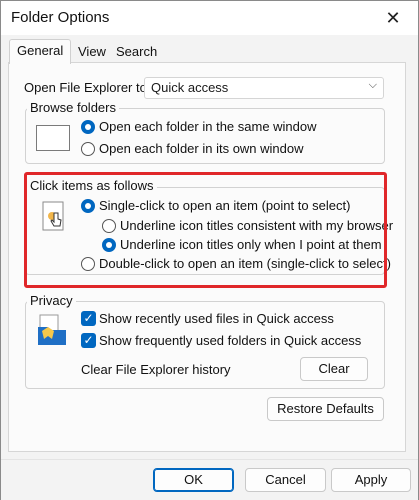 This screenshot has width=419, height=500. Describe the element at coordinates (92, 52) in the screenshot. I see `tab-view: View` at that location.